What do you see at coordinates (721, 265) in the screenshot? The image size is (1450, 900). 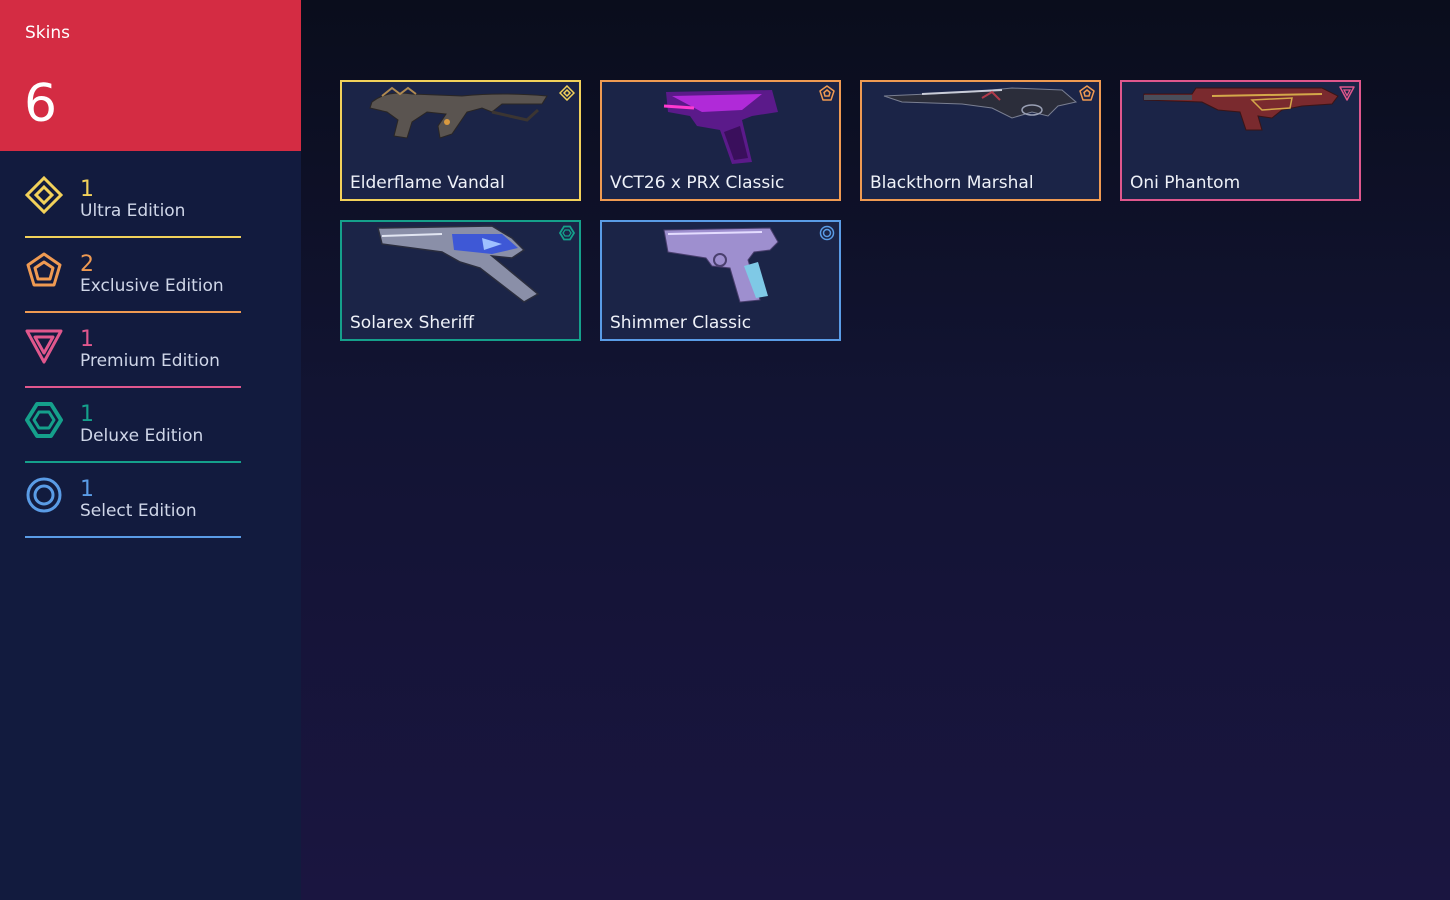 I see `shimmer-classic-image` at bounding box center [721, 265].